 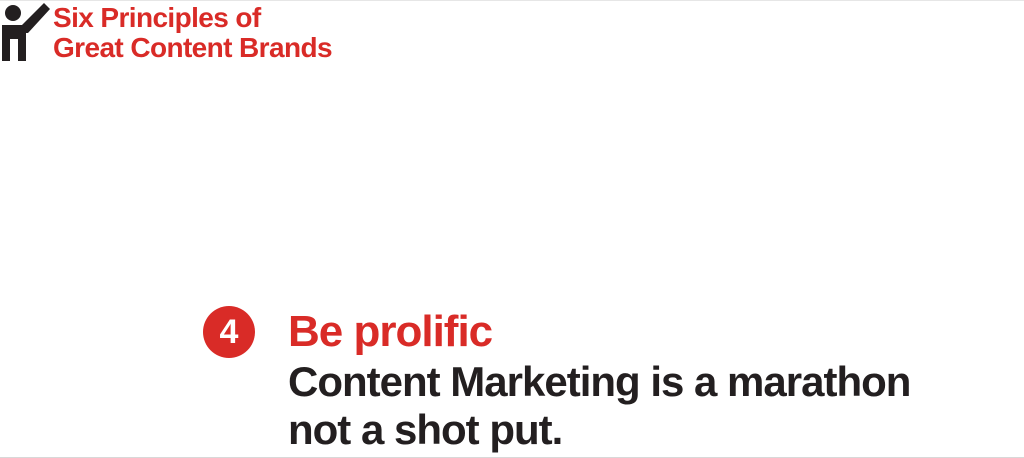 What do you see at coordinates (26, 32) in the screenshot?
I see `person-raising-hand-icon` at bounding box center [26, 32].